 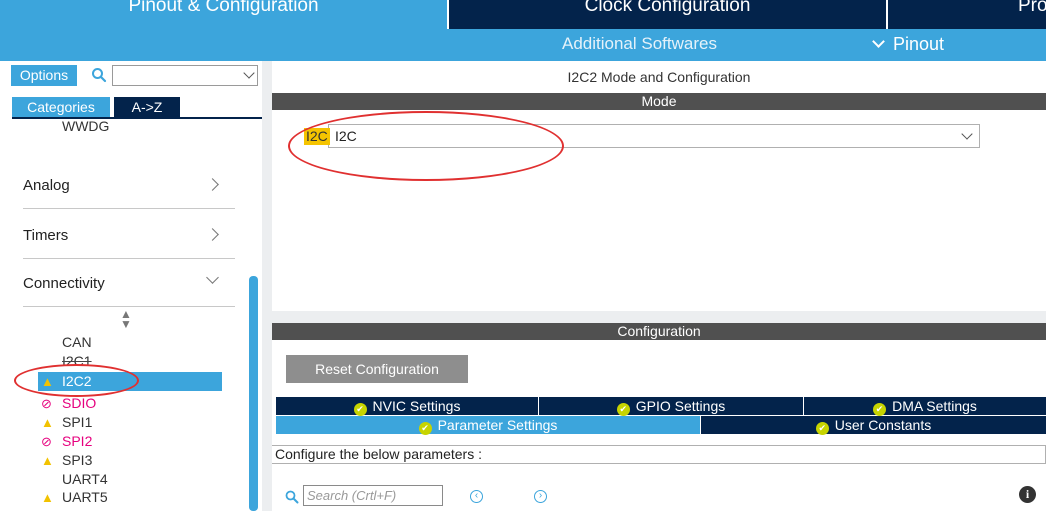 What do you see at coordinates (61, 107) in the screenshot?
I see `categories-tab: Categories` at bounding box center [61, 107].